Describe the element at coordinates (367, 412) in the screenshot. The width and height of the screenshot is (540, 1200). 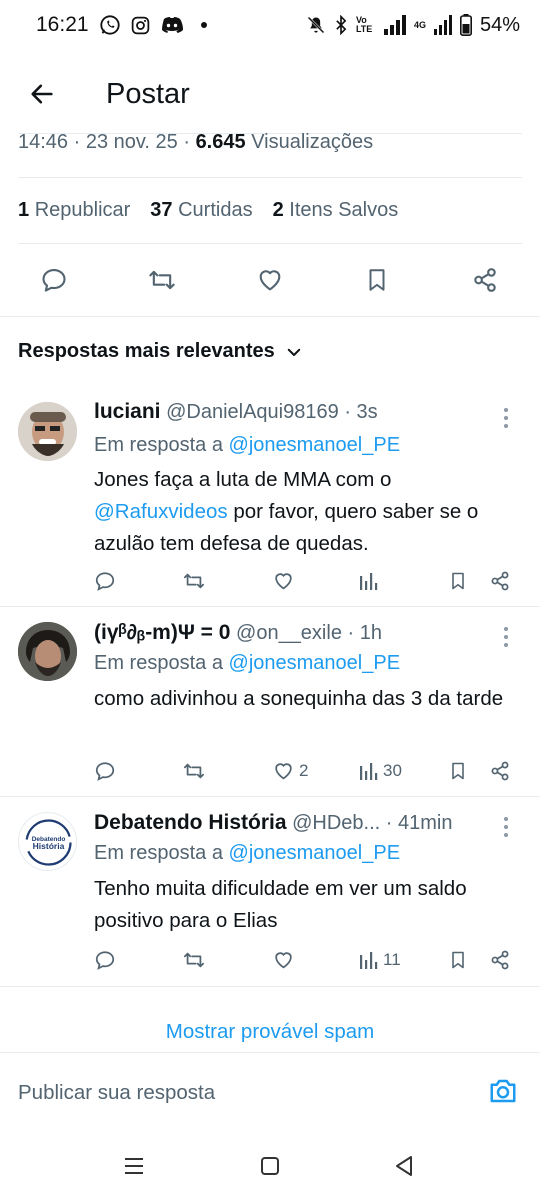
I see `reply-time: 3s` at that location.